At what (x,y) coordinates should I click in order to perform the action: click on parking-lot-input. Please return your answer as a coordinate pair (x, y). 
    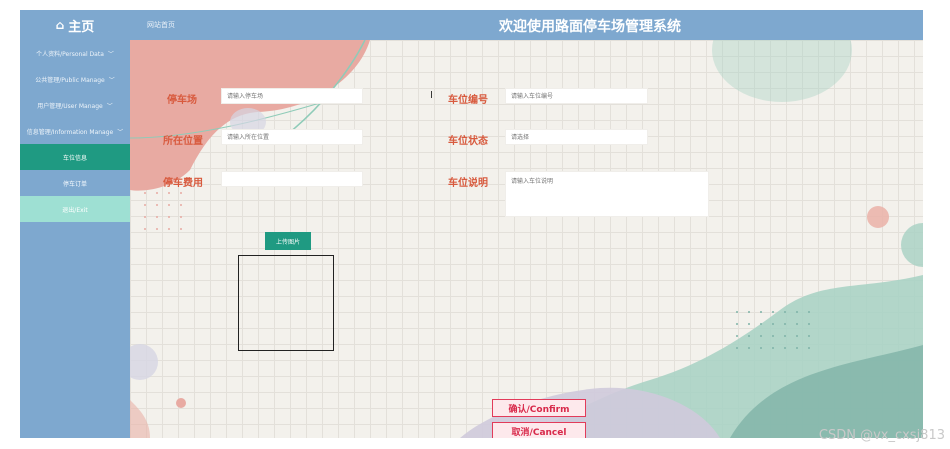
    Looking at the image, I should click on (292, 96).